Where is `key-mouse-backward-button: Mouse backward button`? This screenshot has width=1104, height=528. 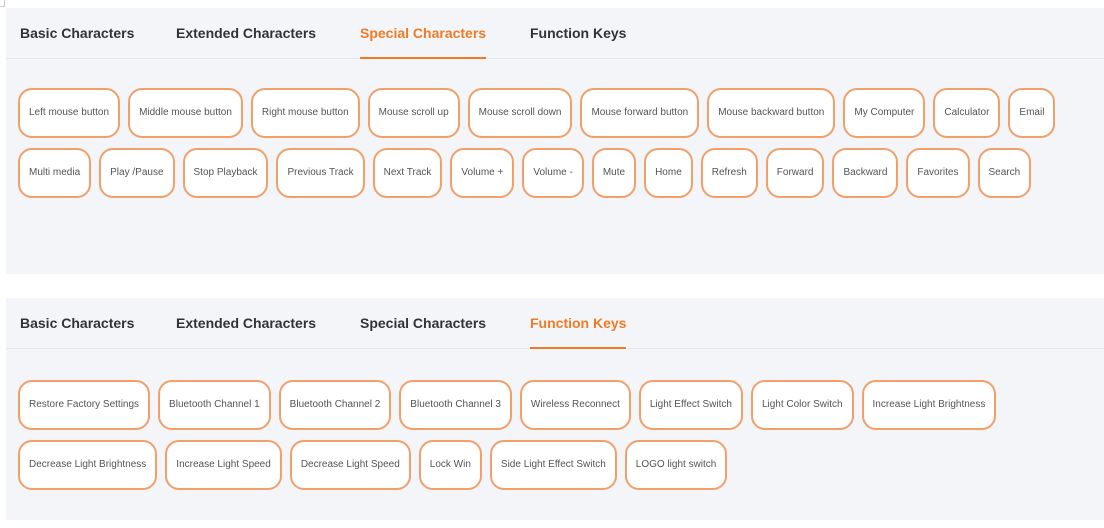
key-mouse-backward-button: Mouse backward button is located at coordinates (771, 113).